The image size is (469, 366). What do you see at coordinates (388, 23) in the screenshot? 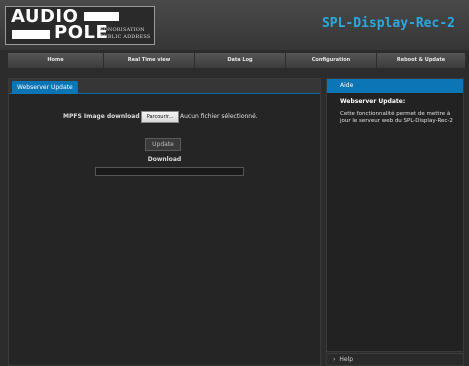
I see `app-title: SPL-Display-Rec-2` at bounding box center [388, 23].